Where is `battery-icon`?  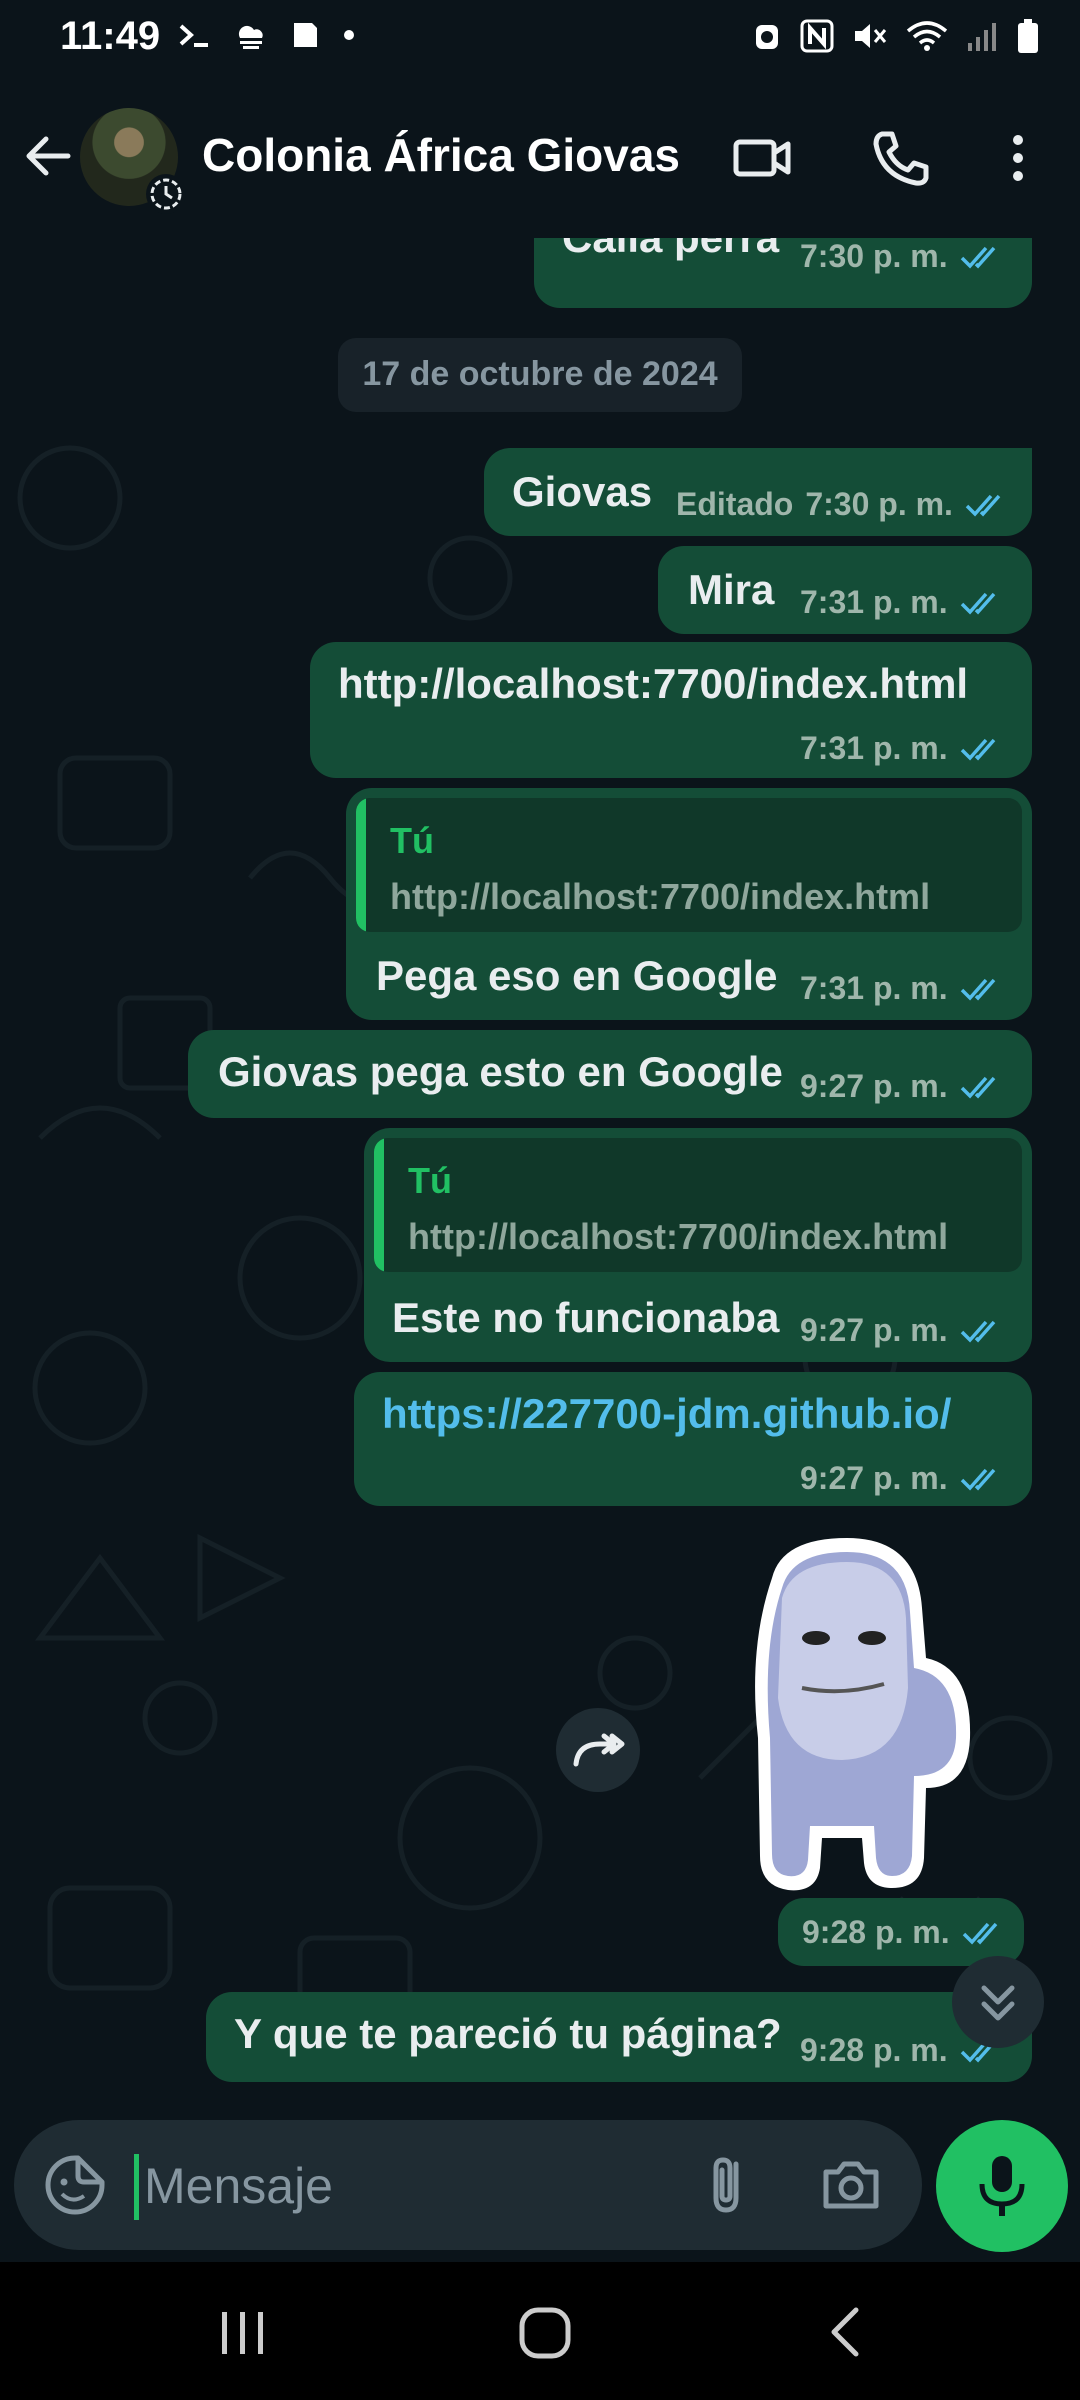 battery-icon is located at coordinates (1028, 36).